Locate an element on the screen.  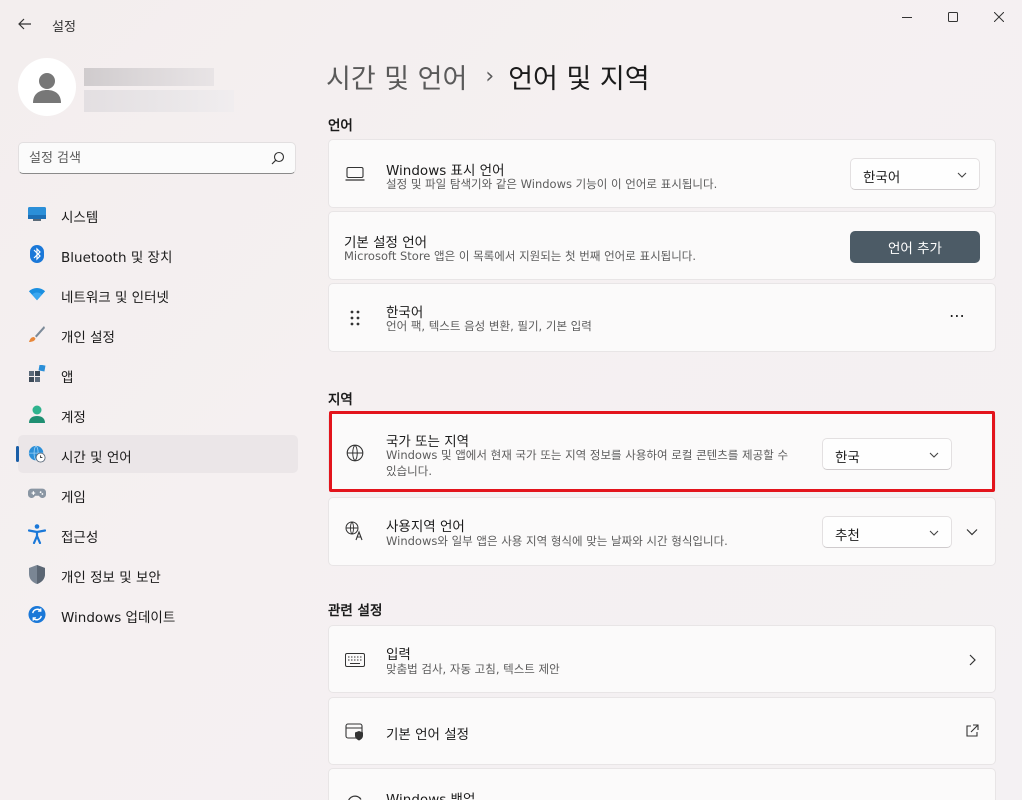
shield-icon is located at coordinates (37, 574).